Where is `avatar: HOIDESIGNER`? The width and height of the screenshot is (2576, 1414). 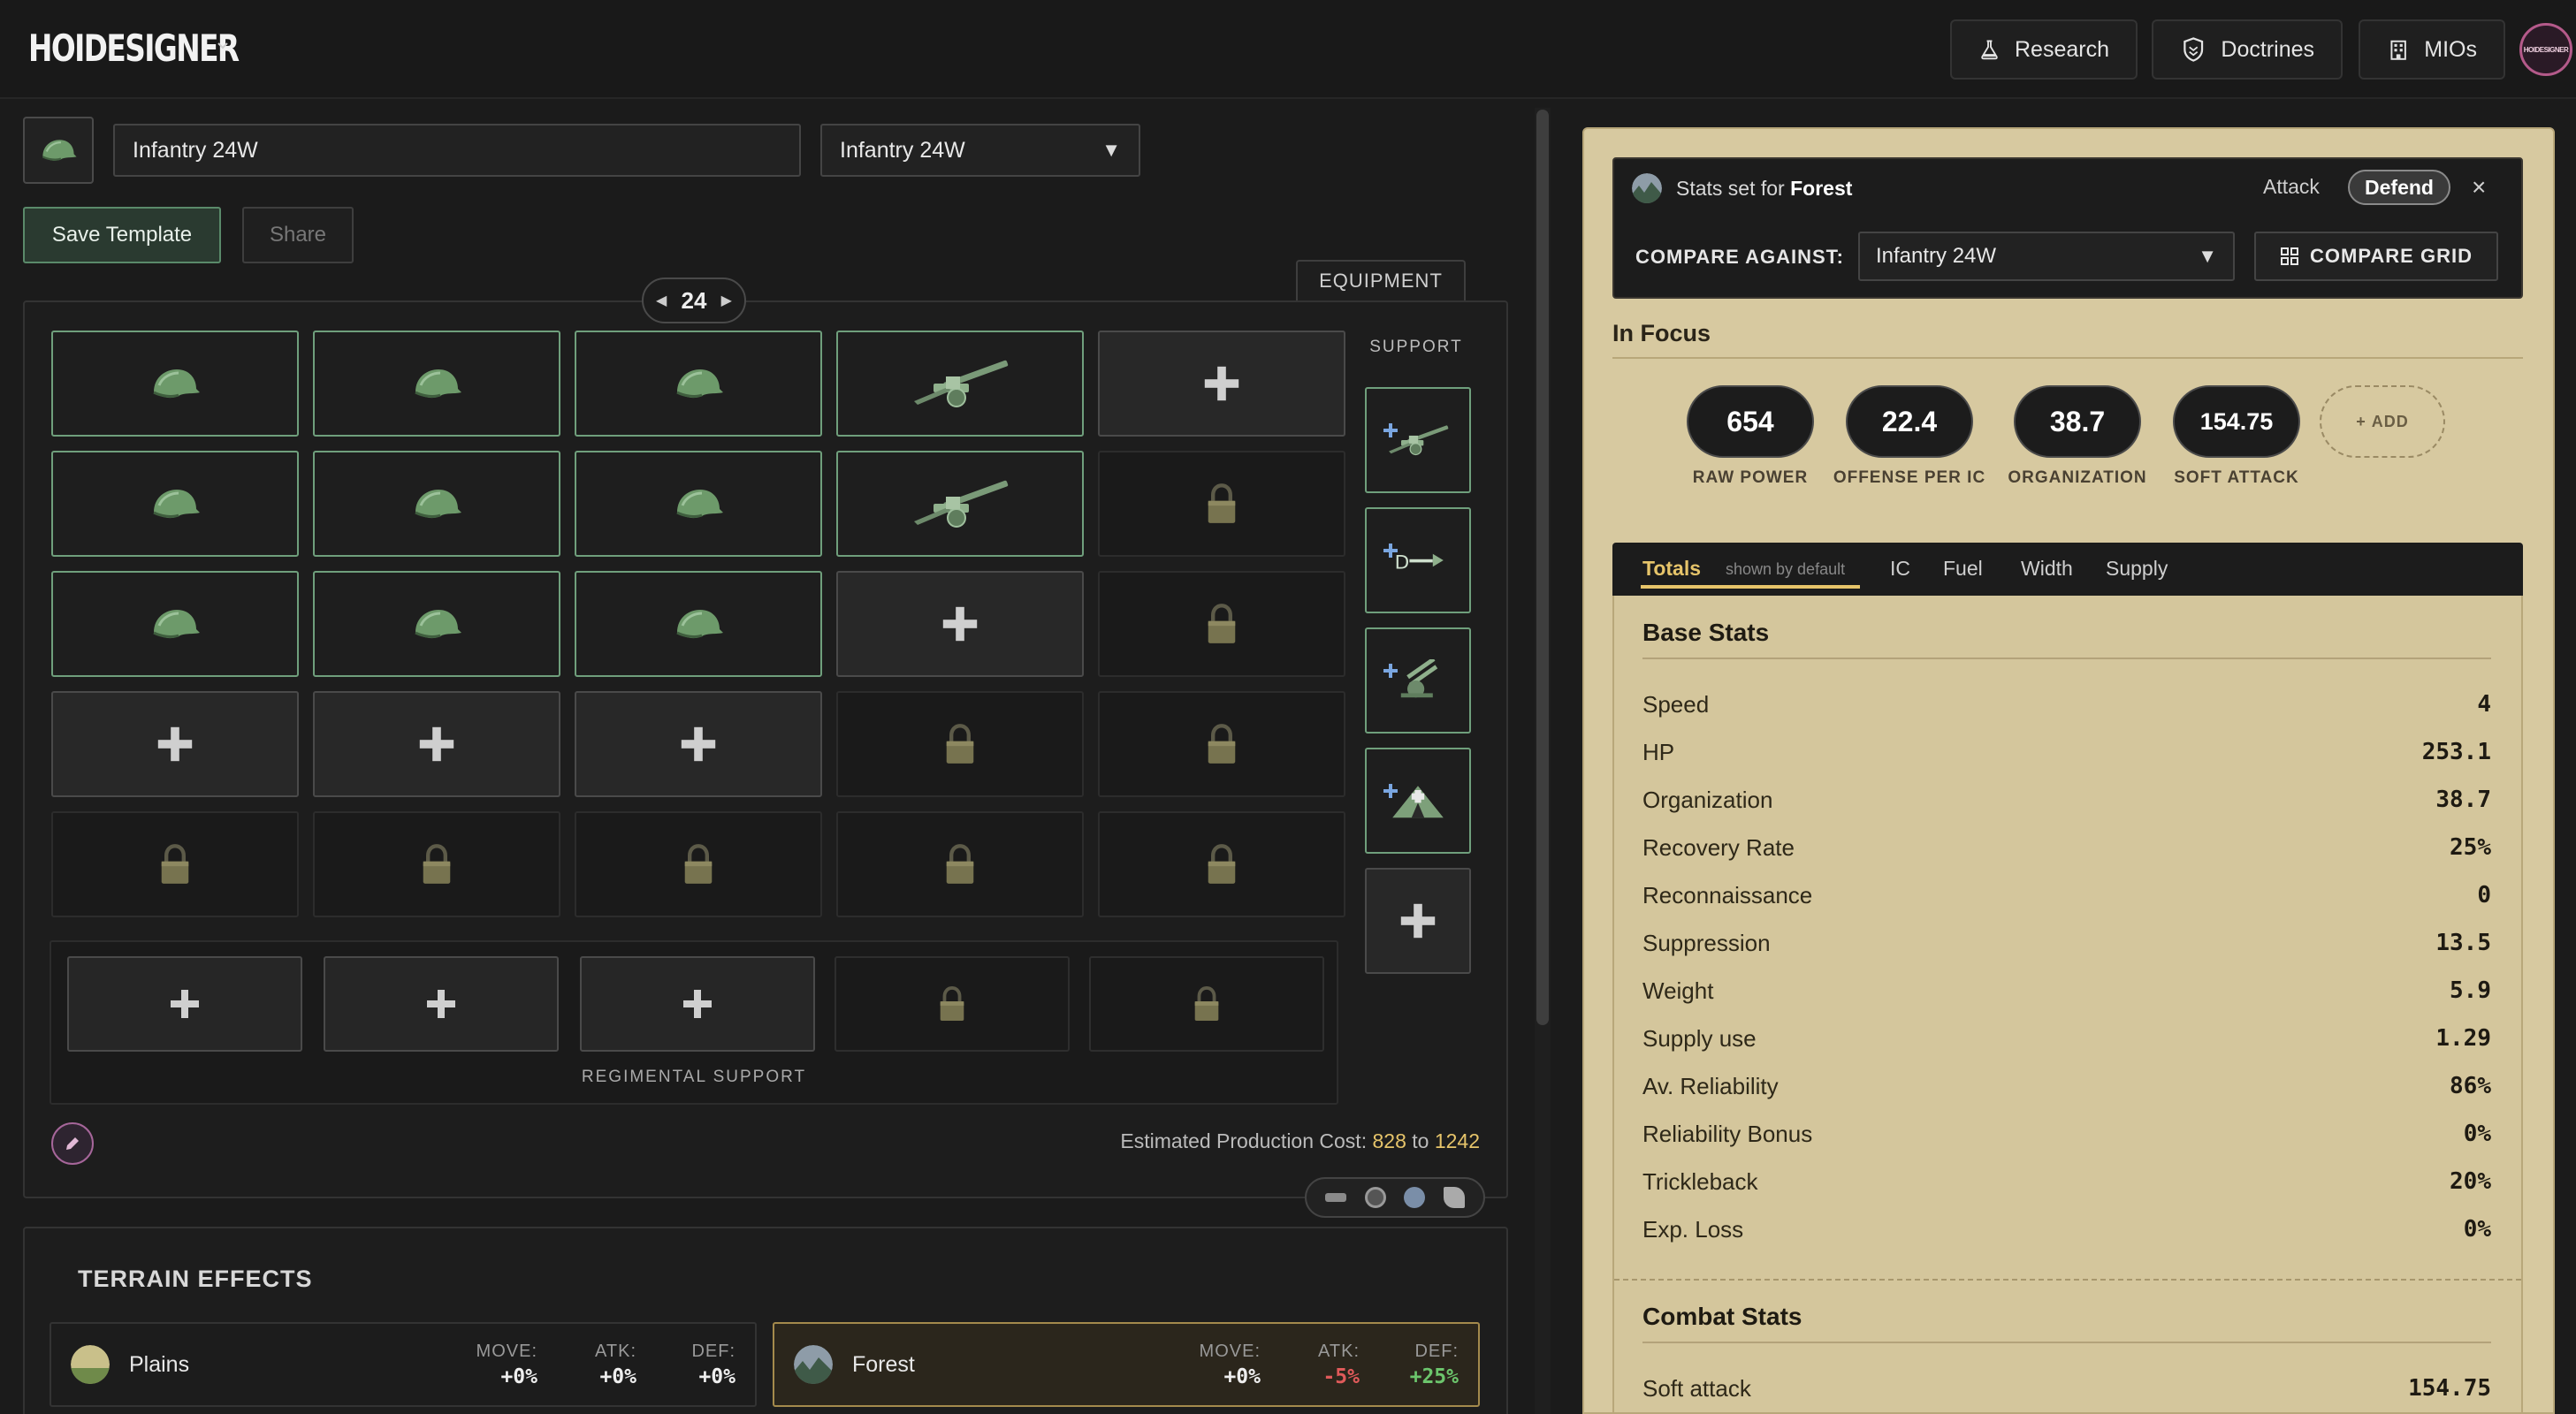
avatar: HOIDESIGNER is located at coordinates (2545, 50).